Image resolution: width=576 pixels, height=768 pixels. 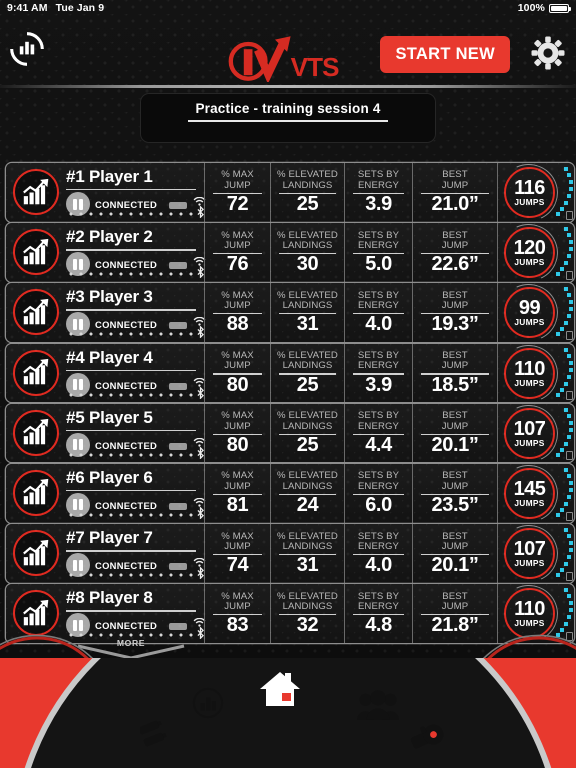 What do you see at coordinates (548, 53) in the screenshot?
I see `gear-icon` at bounding box center [548, 53].